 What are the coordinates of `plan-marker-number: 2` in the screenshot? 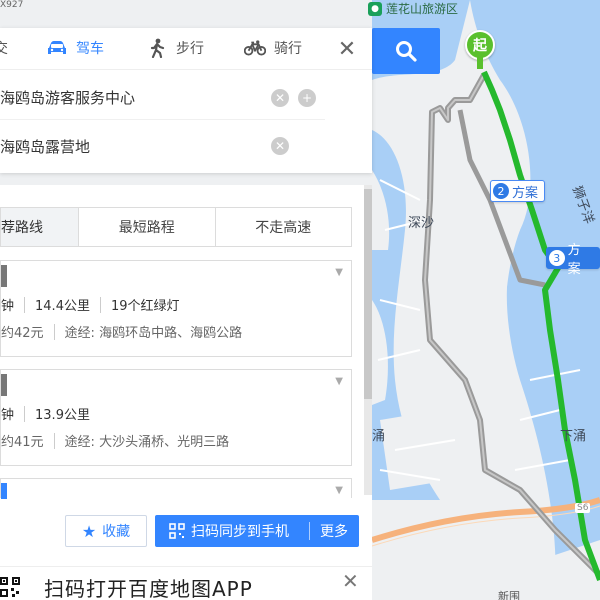 It's located at (501, 191).